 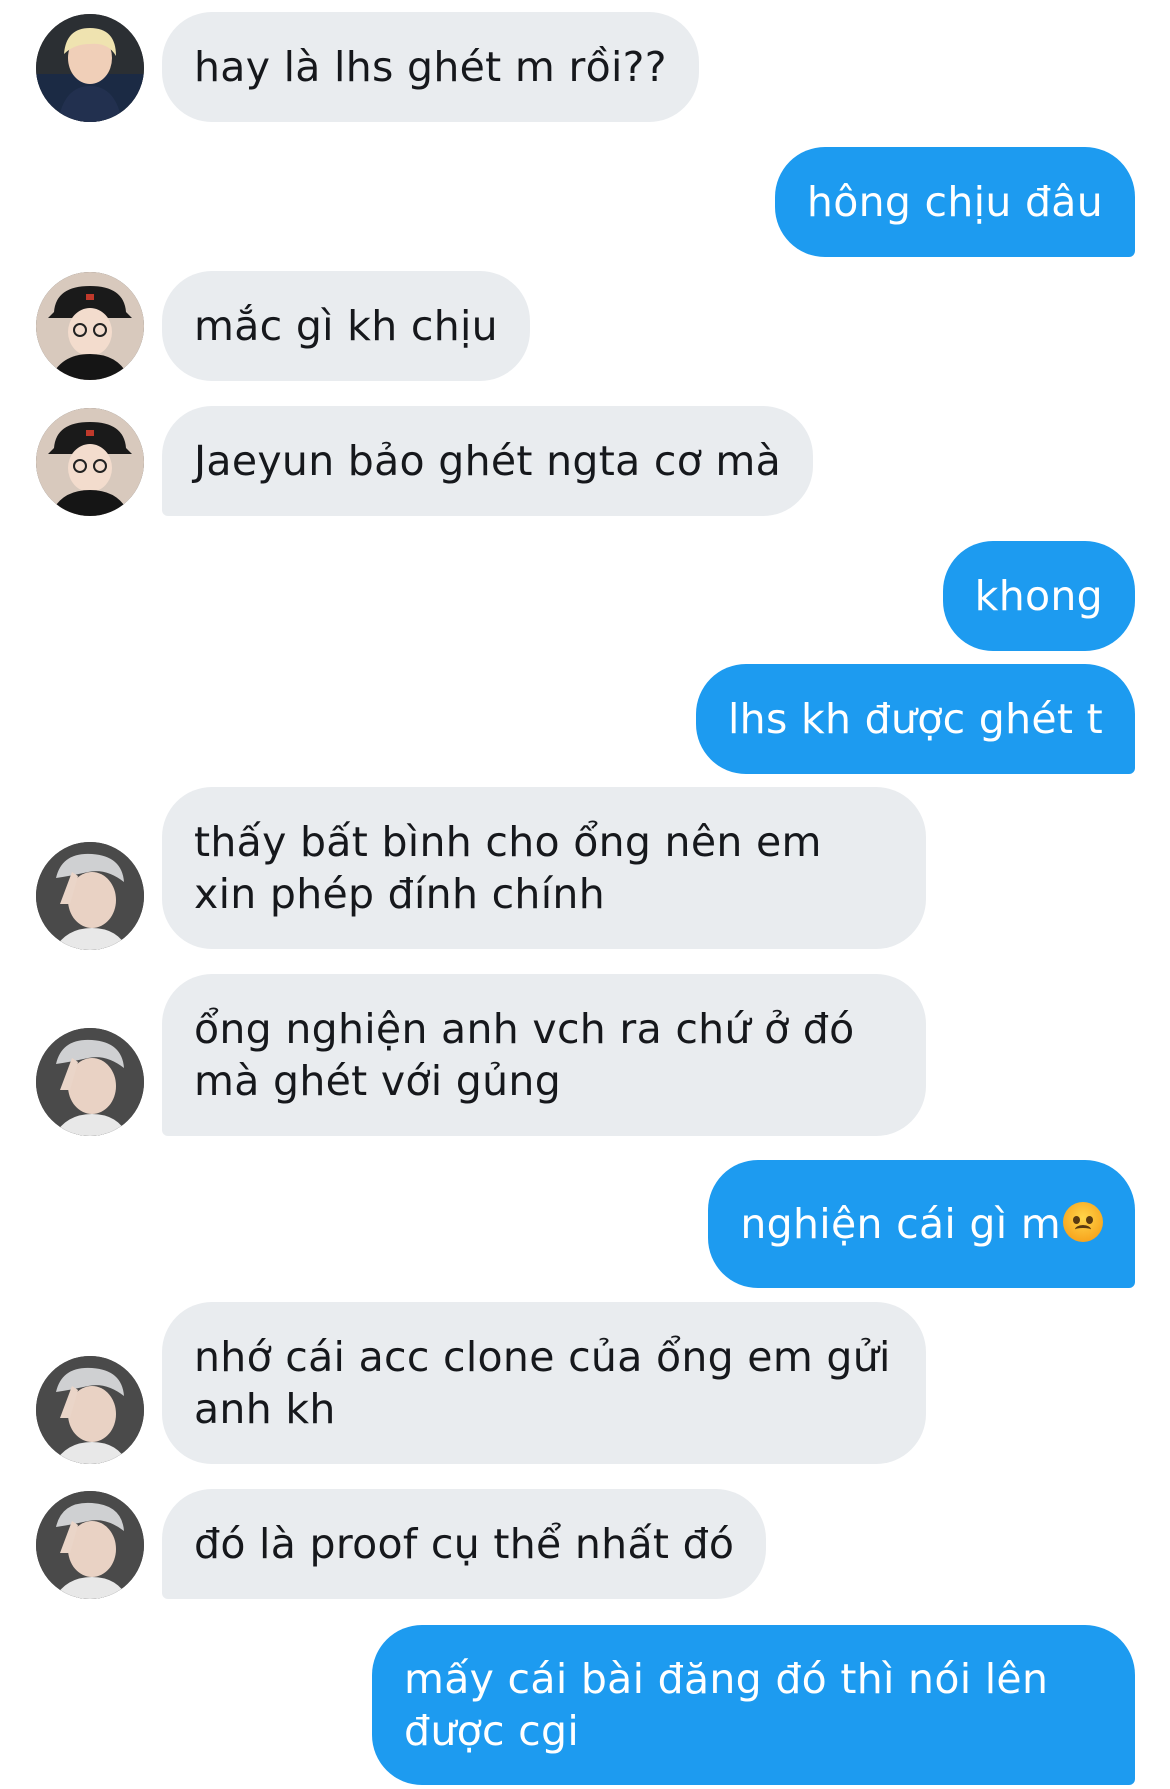 What do you see at coordinates (900, 1224) in the screenshot?
I see `message-text: nghiện cái gì m` at bounding box center [900, 1224].